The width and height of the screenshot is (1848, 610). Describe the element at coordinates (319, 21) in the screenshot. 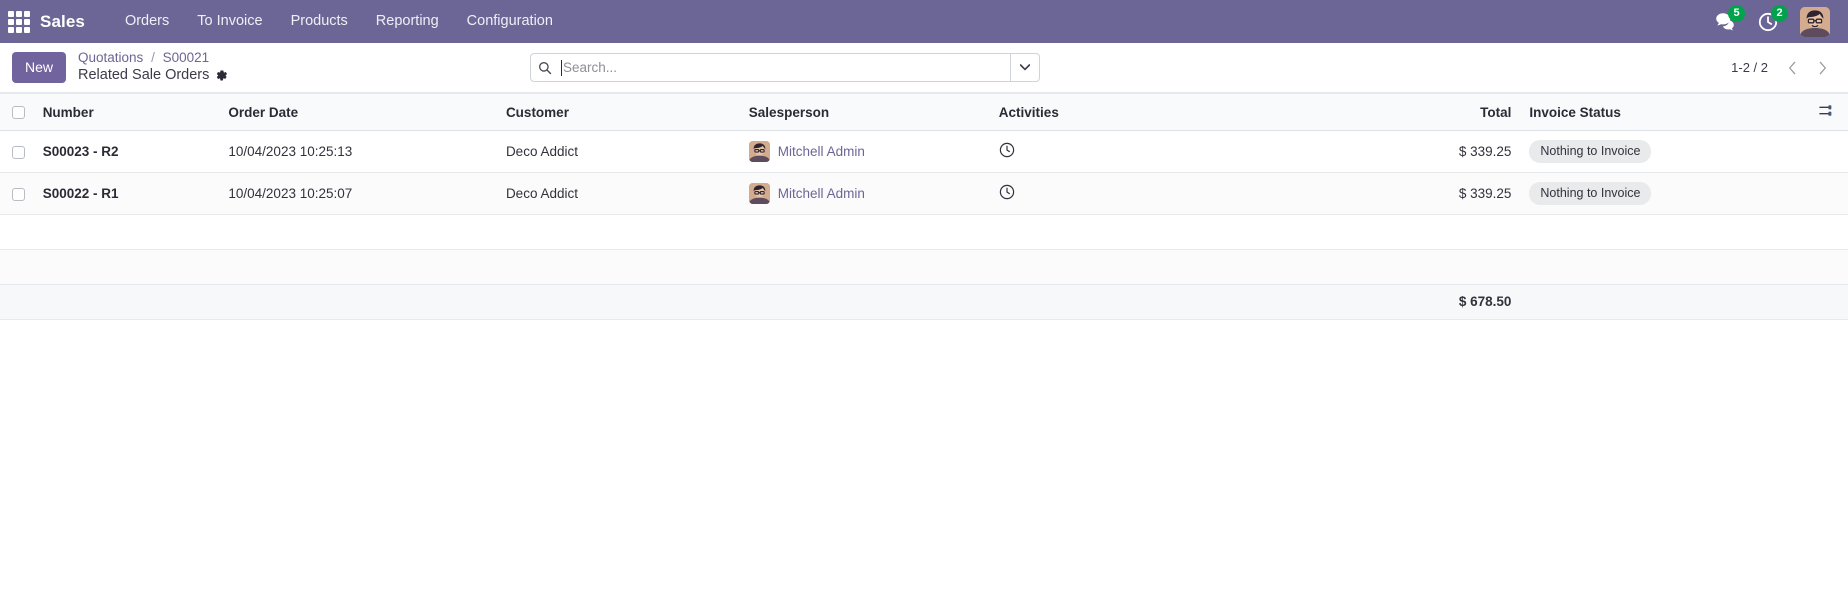

I see `menu-item-products: Products` at that location.